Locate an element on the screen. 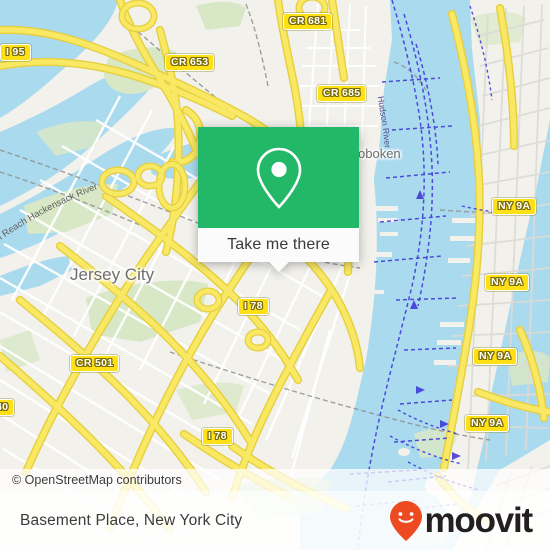  callout-action-bar: Take me there is located at coordinates (278, 250).